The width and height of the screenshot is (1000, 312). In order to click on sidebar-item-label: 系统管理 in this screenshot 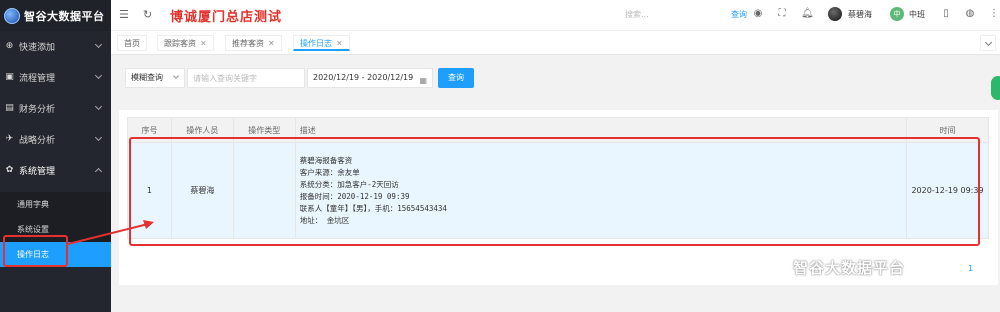, I will do `click(37, 172)`.